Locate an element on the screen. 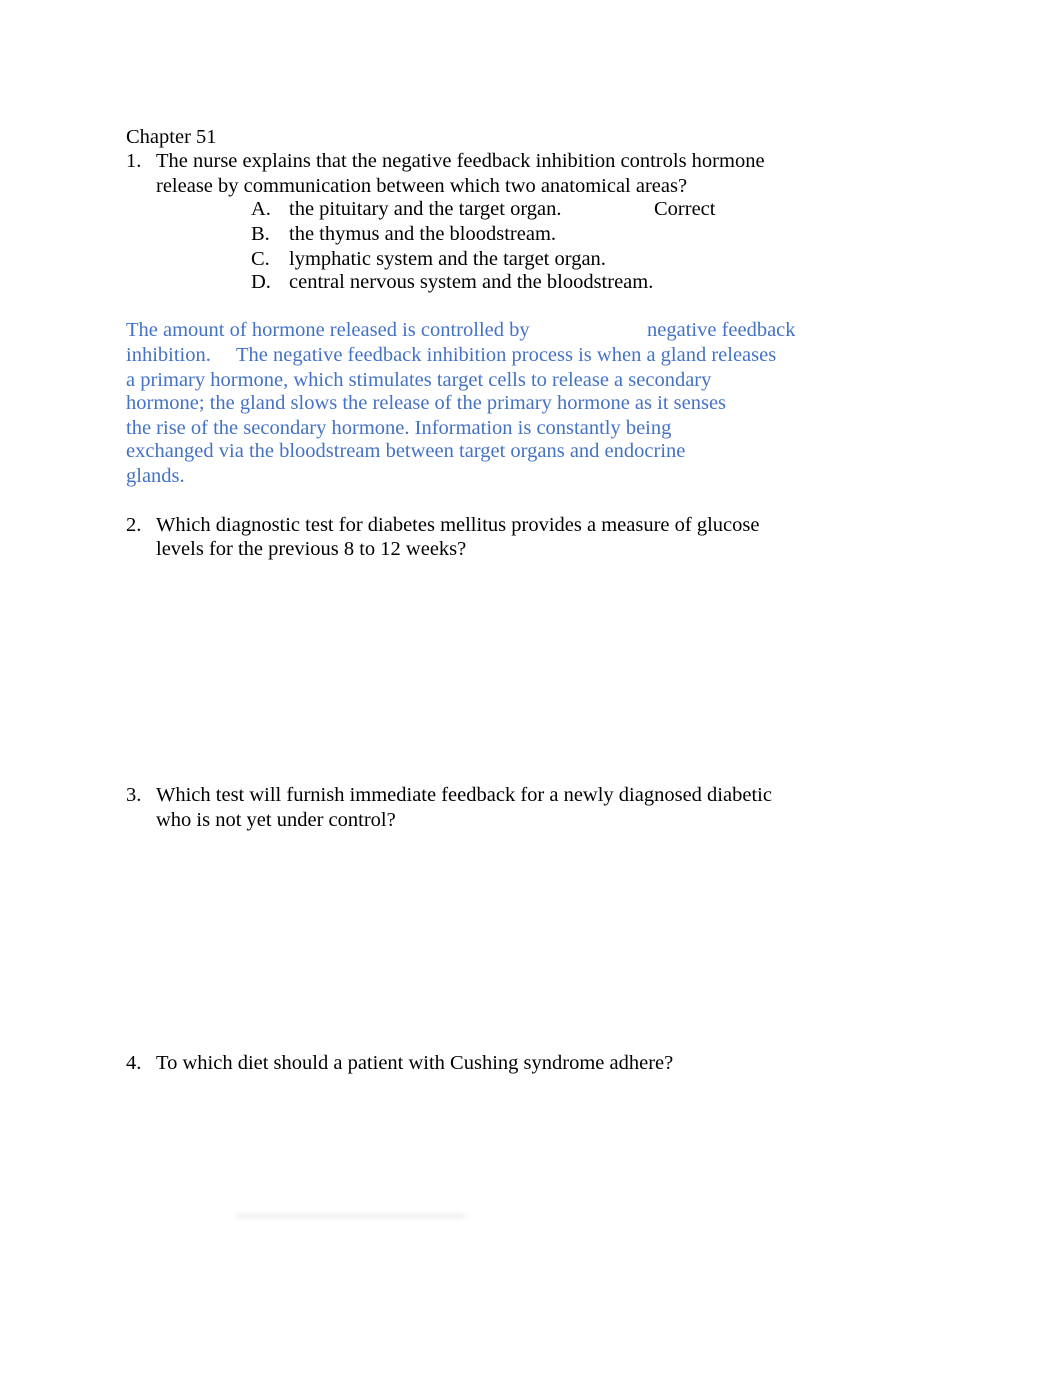  option-letter: B. is located at coordinates (260, 234).